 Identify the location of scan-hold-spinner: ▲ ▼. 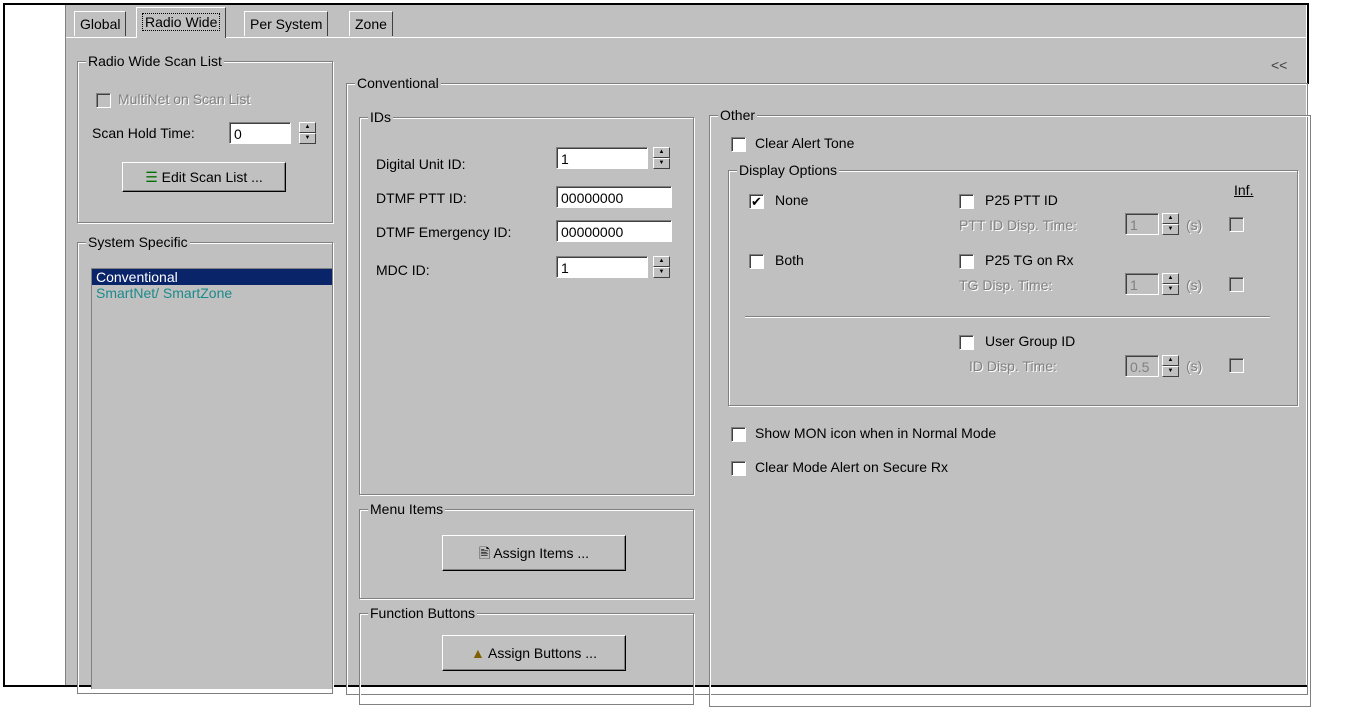
(307, 133).